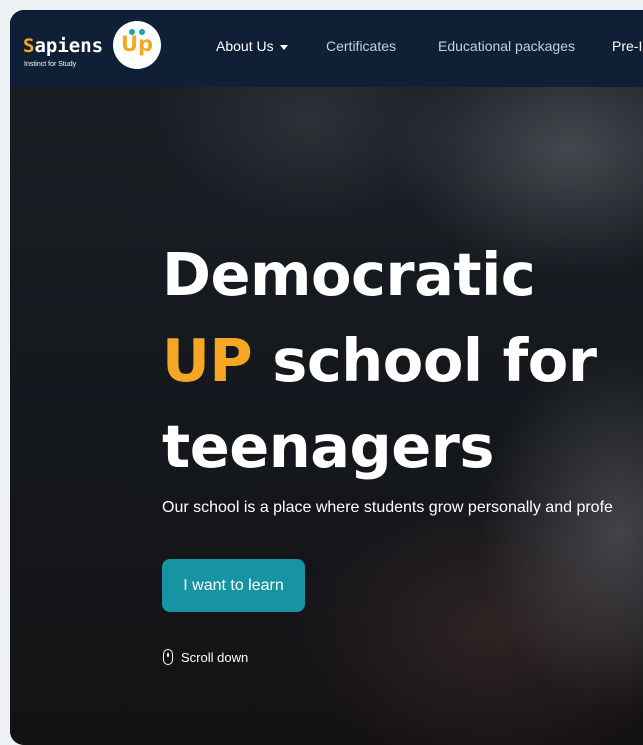 Image resolution: width=643 pixels, height=745 pixels. Describe the element at coordinates (245, 46) in the screenshot. I see `nav-item-label: About Us` at that location.